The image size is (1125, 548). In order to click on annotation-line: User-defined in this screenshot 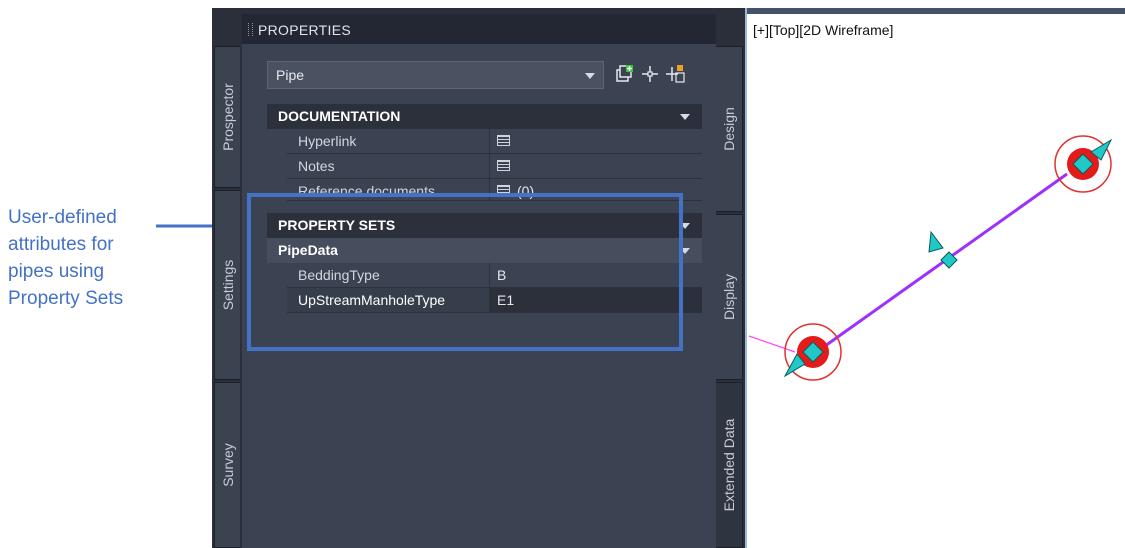, I will do `click(62, 217)`.